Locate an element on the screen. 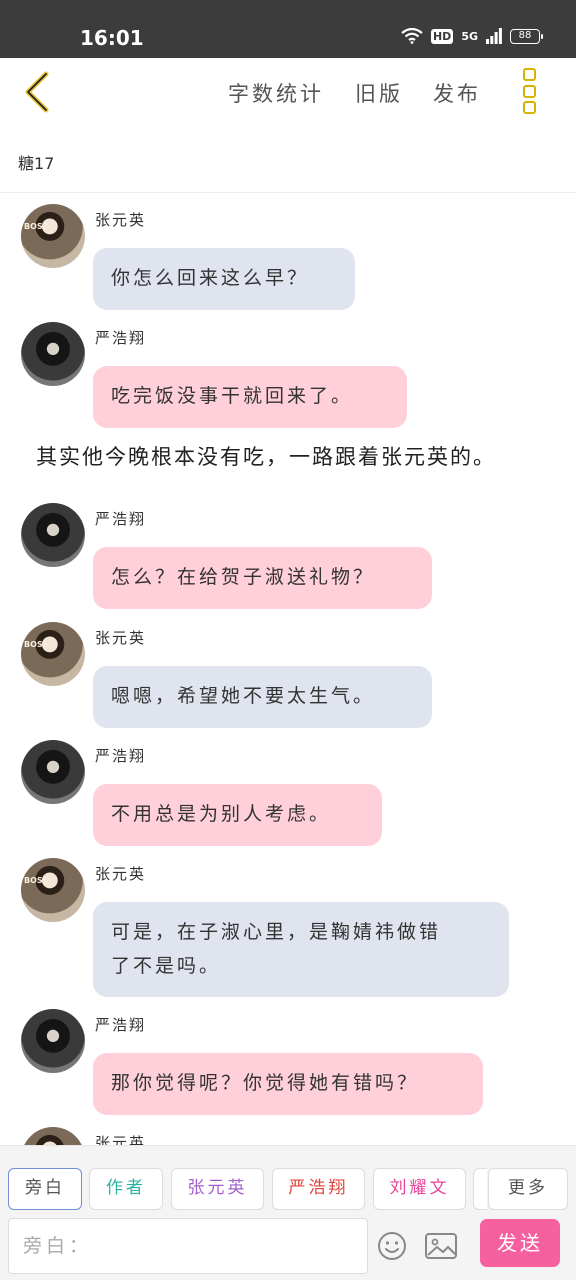 The height and width of the screenshot is (1280, 576). signal-label: 5G is located at coordinates (469, 36).